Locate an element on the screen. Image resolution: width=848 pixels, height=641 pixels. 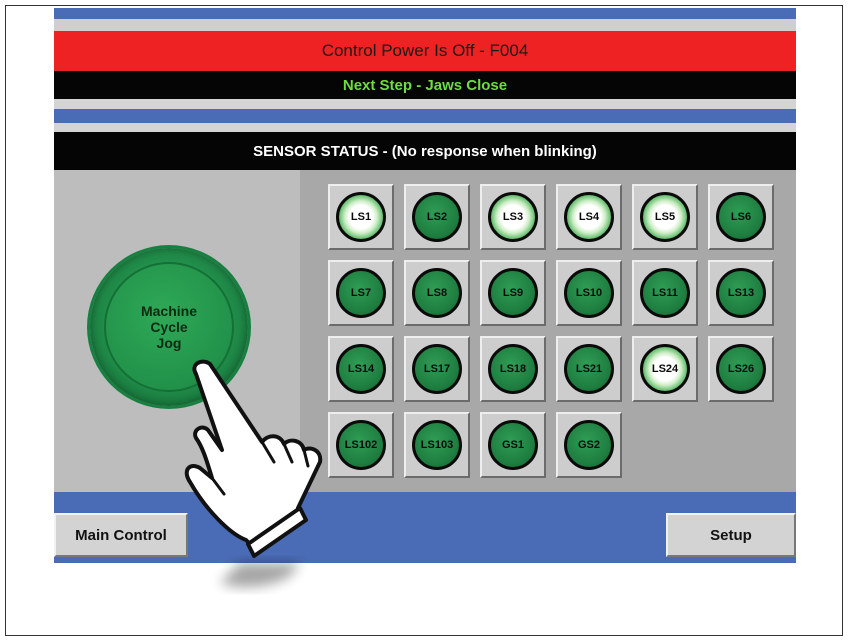
sensor-label: LS10 is located at coordinates (589, 293).